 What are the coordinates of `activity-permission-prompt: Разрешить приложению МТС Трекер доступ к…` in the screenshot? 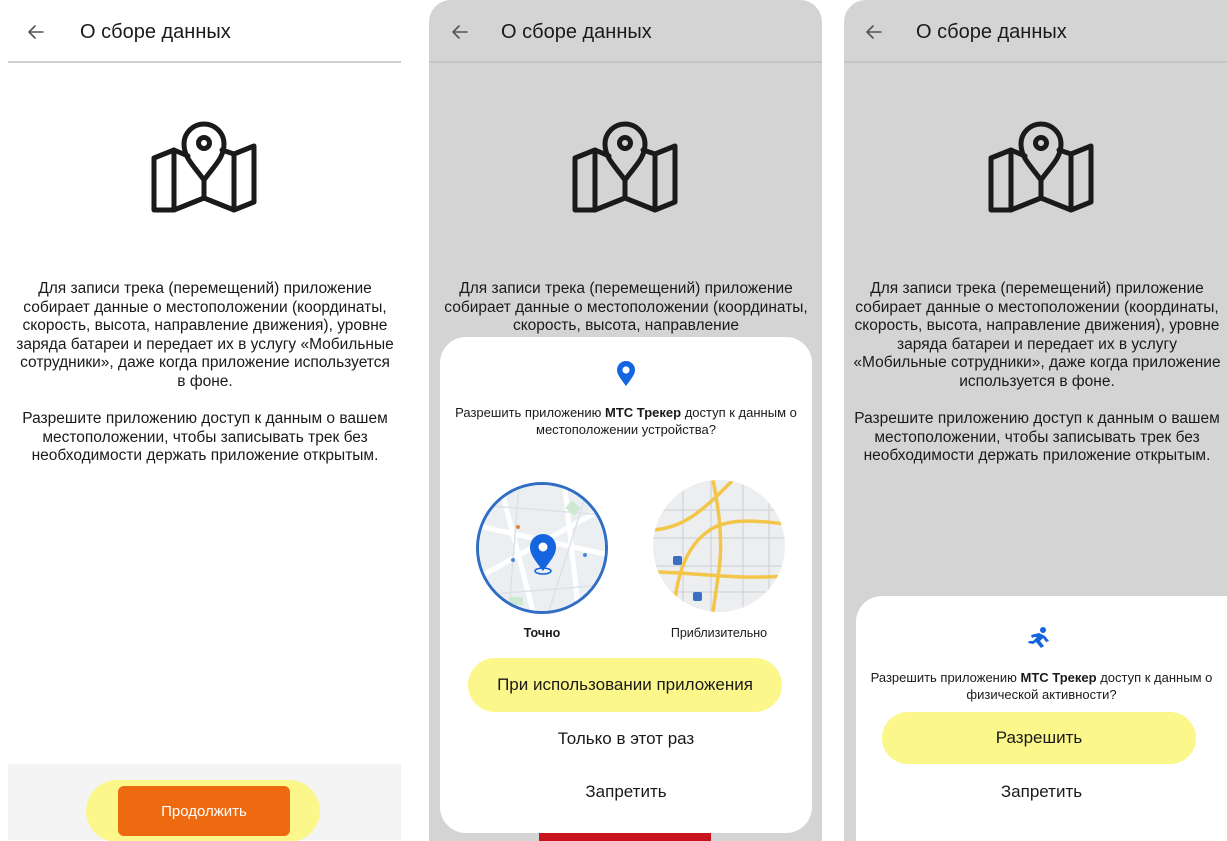 It's located at (1041, 686).